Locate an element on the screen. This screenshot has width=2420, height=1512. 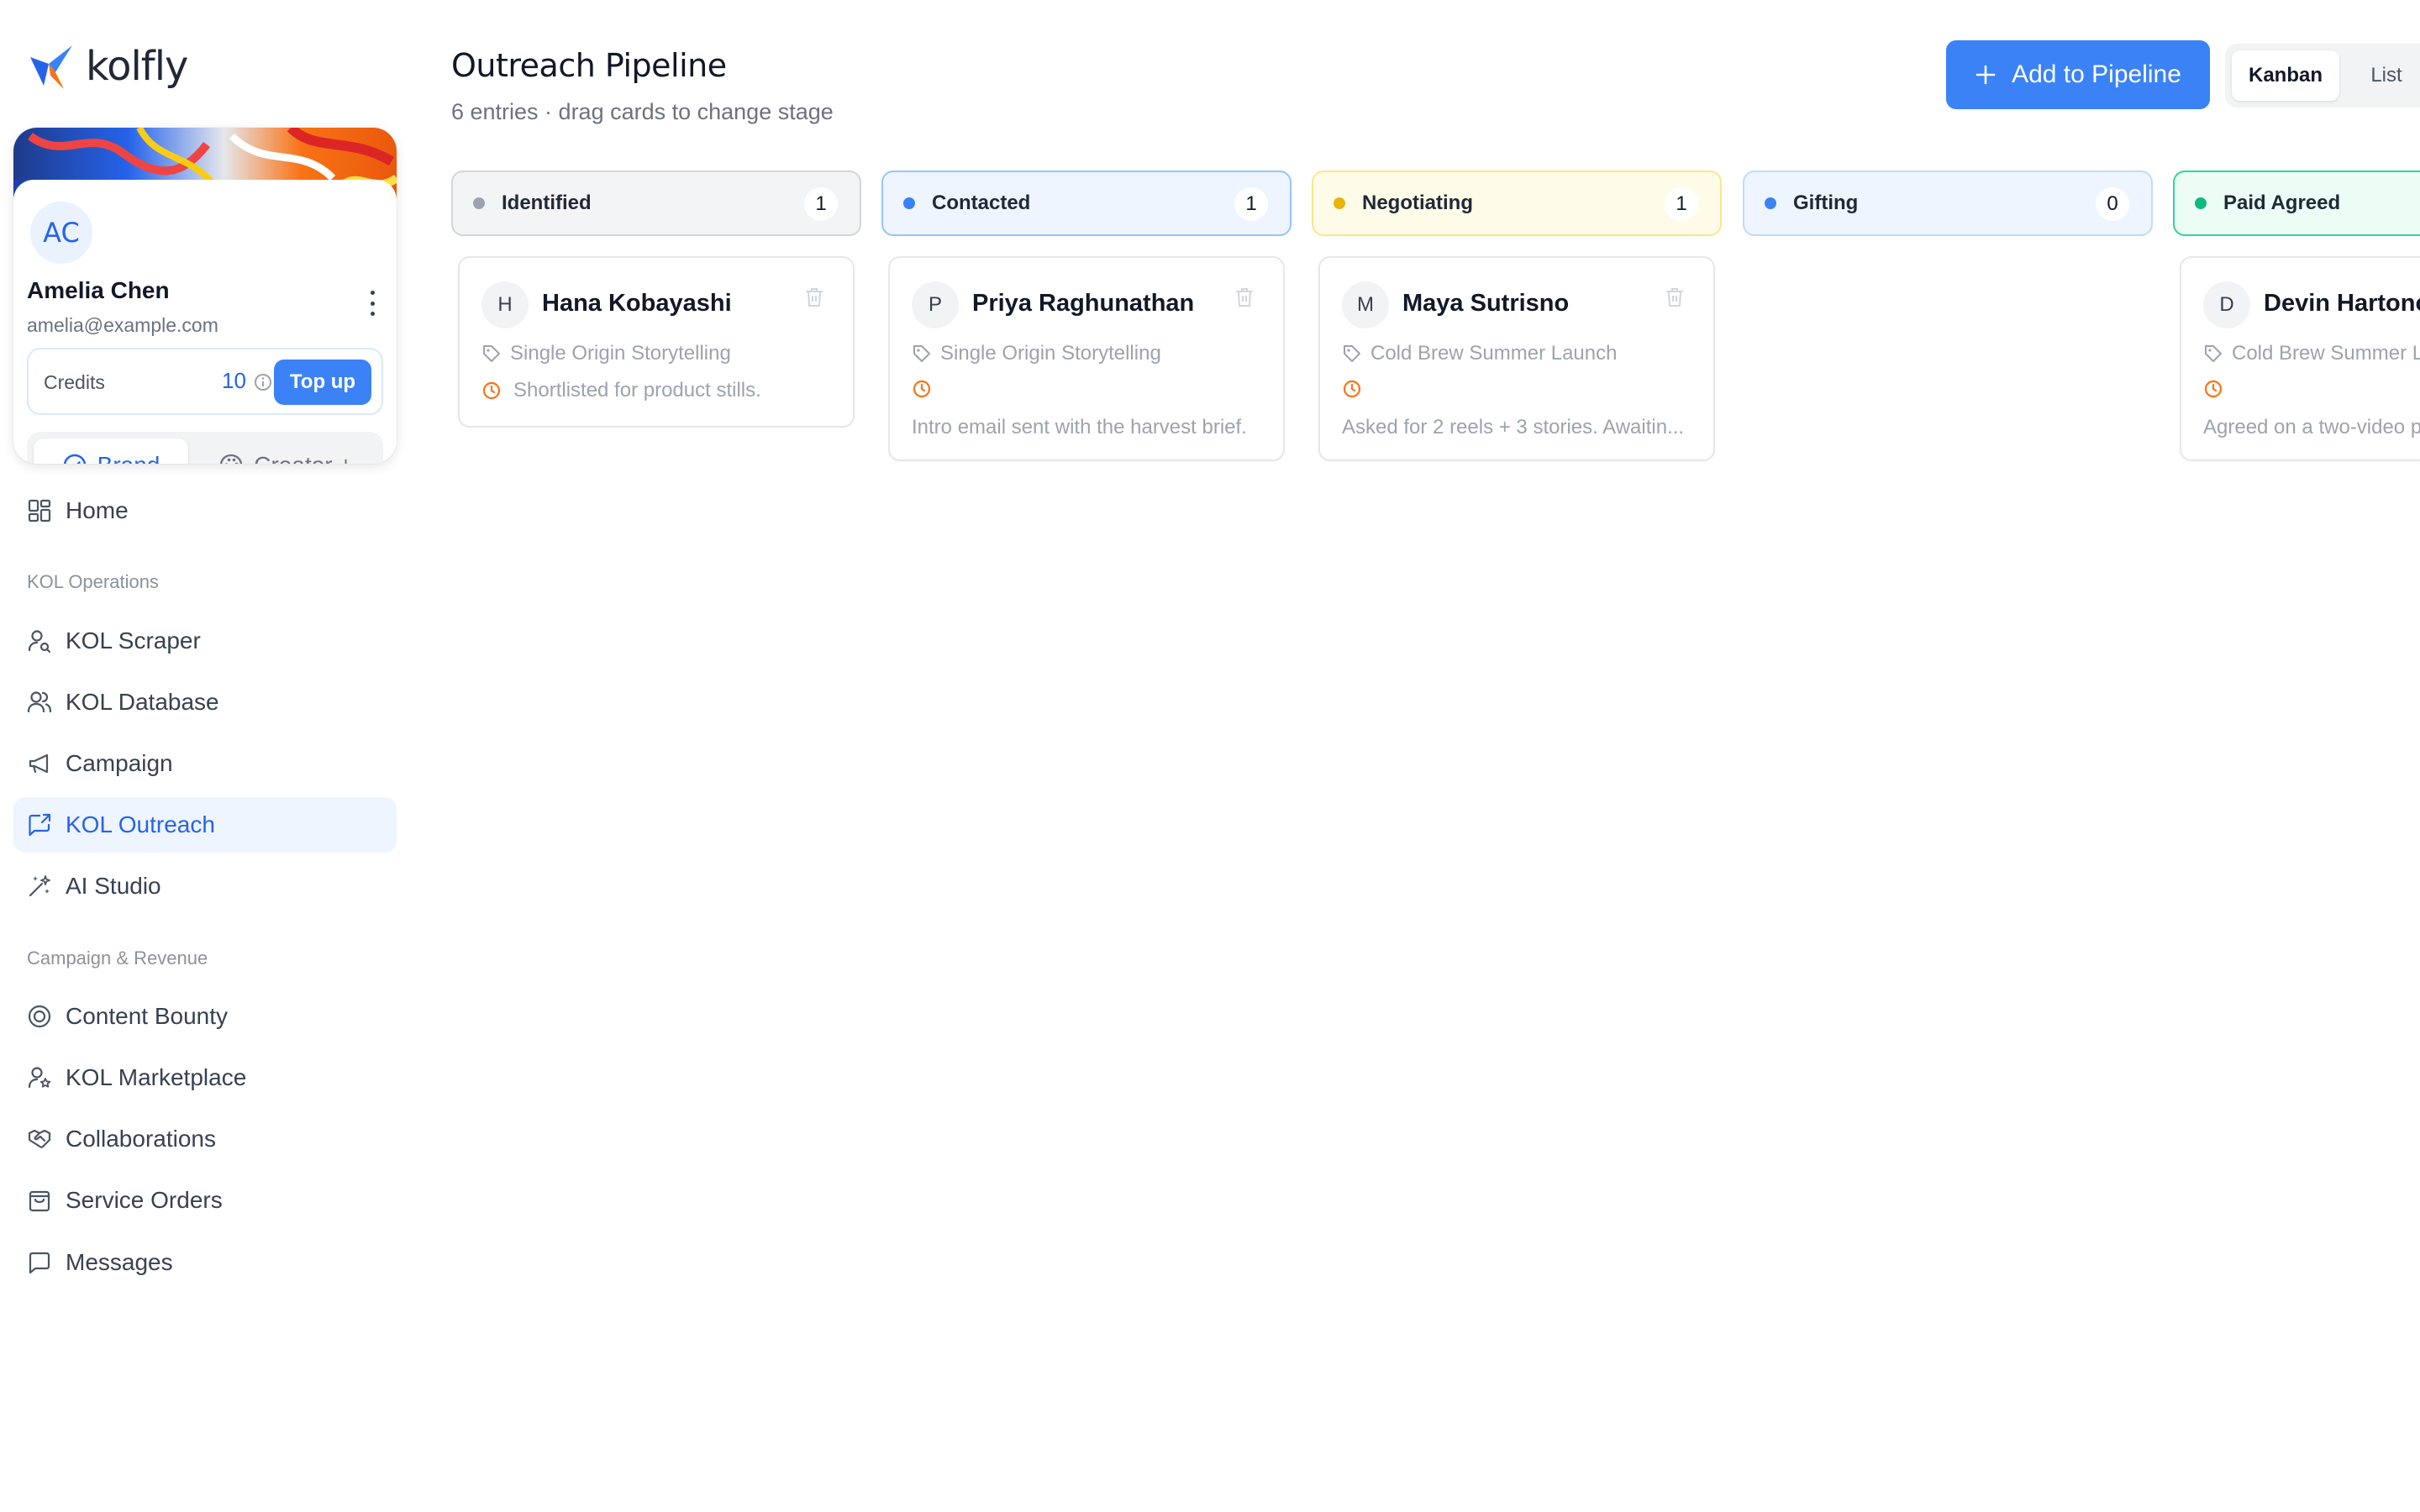
credits-box: Credits 10 Top up is located at coordinates (205, 381).